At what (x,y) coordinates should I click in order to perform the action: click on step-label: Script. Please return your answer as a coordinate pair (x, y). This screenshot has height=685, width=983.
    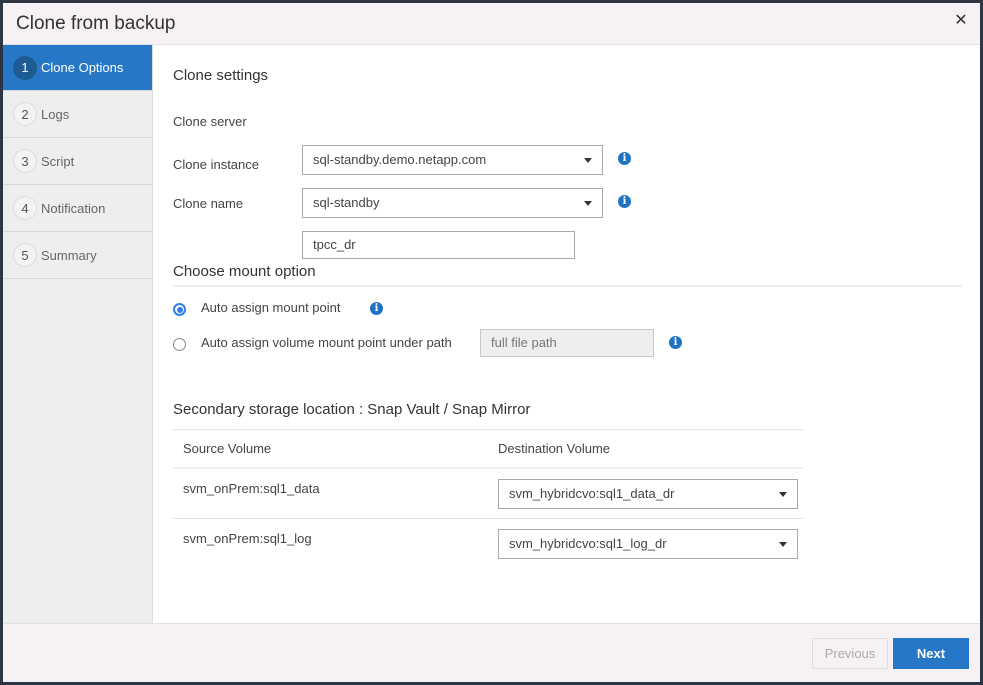
    Looking at the image, I should click on (58, 161).